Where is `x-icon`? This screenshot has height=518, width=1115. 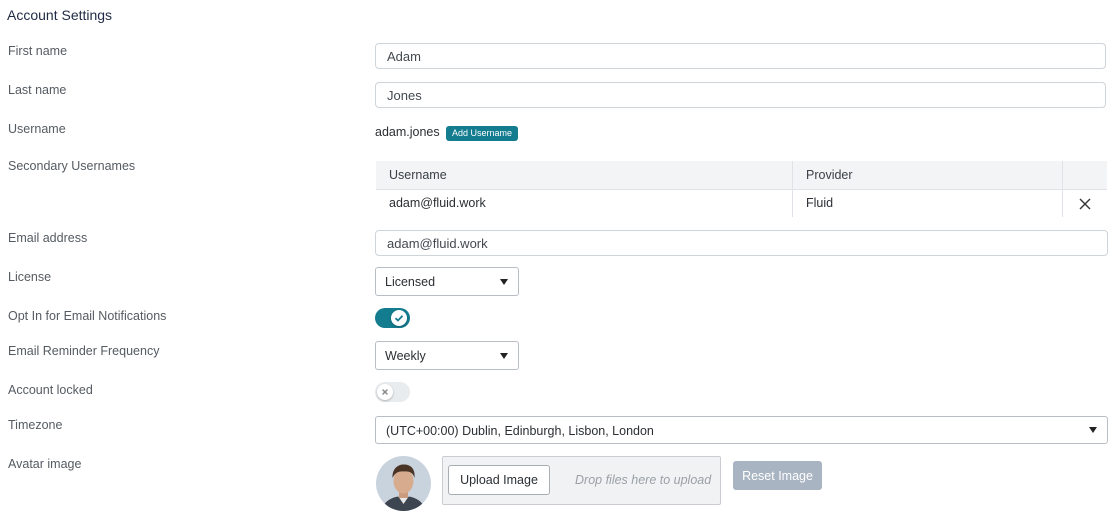
x-icon is located at coordinates (385, 392).